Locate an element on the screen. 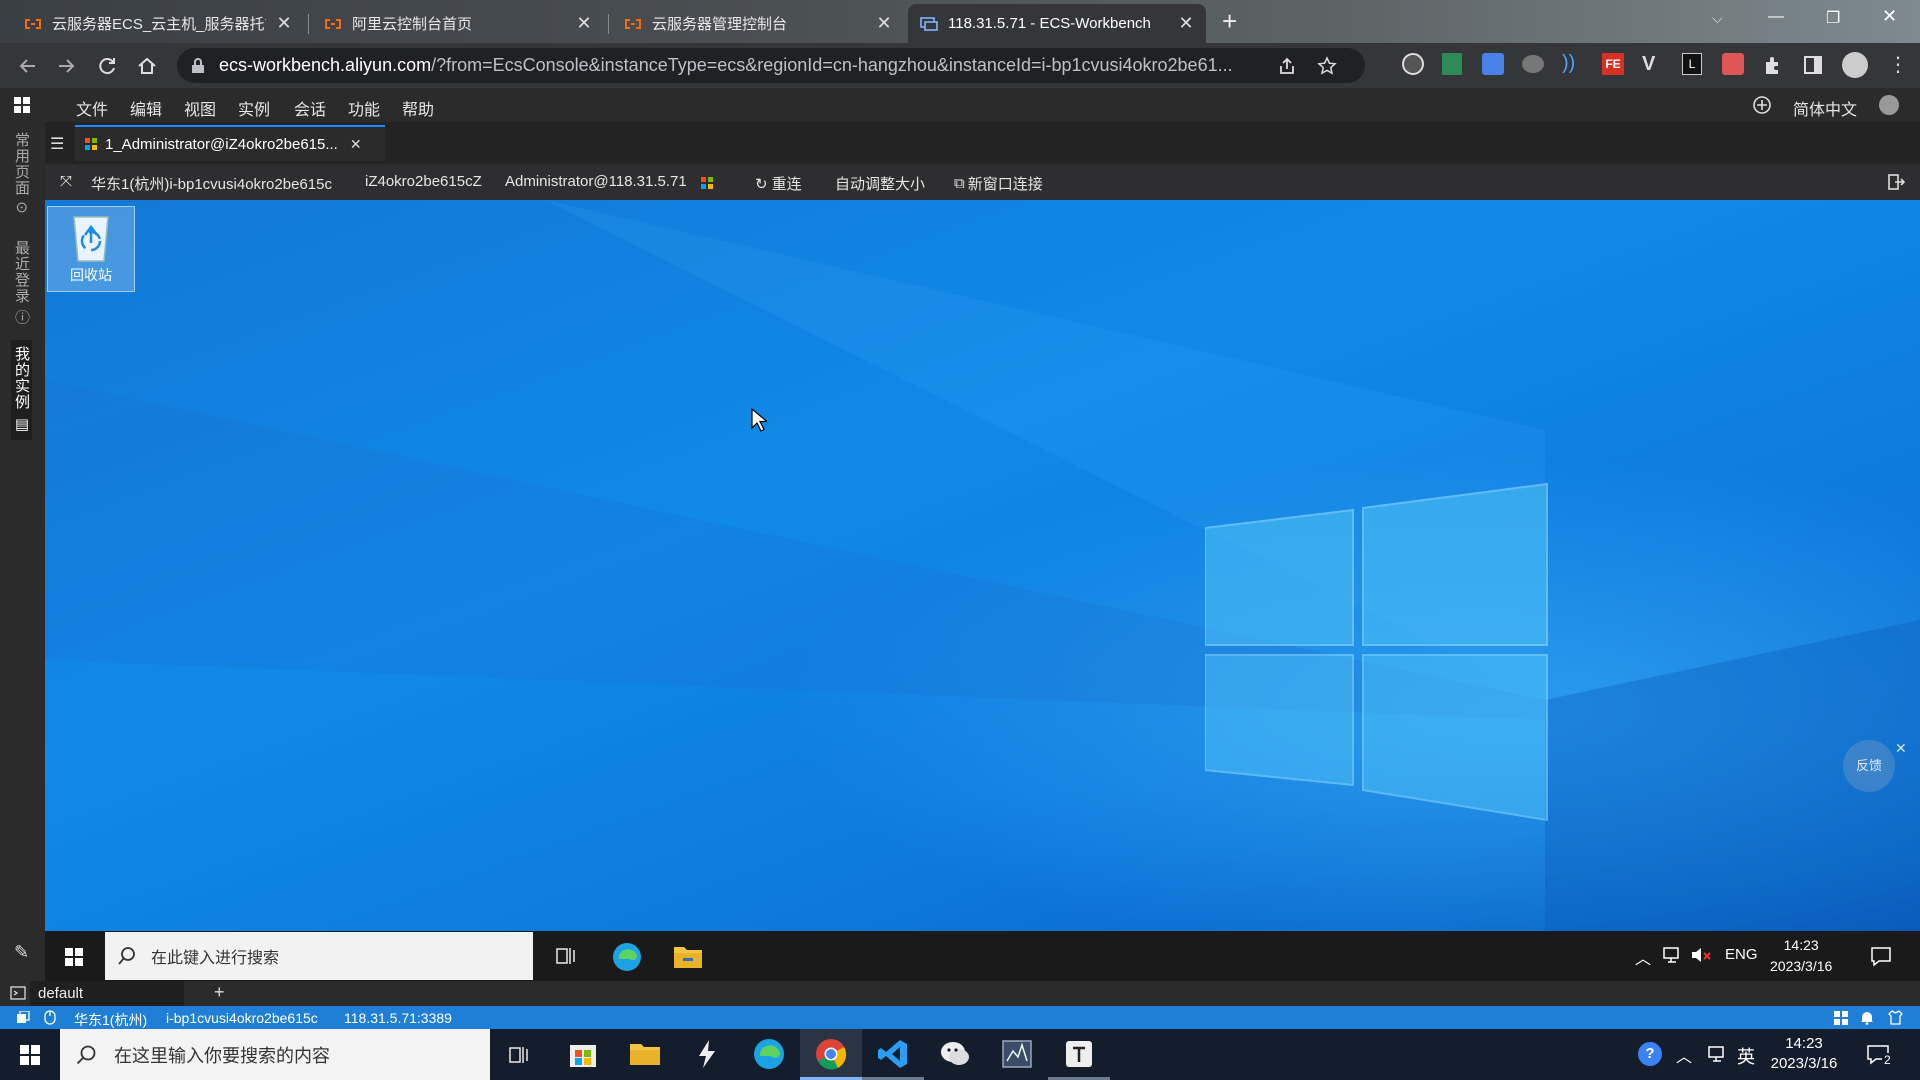  back-icon is located at coordinates (27, 66).